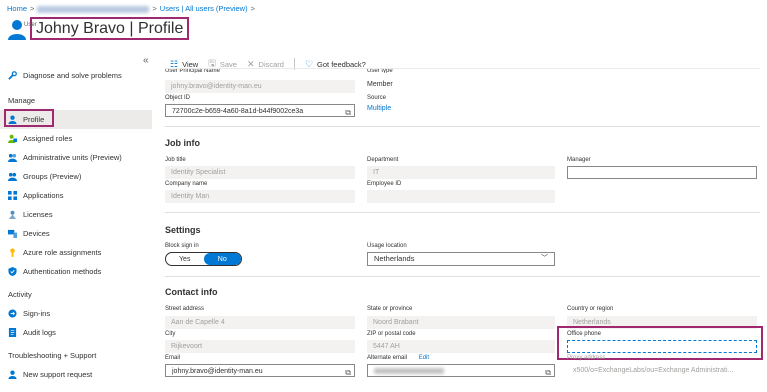 The image size is (767, 392). I want to click on alternate-email-label-text: Alternate email, so click(387, 358).